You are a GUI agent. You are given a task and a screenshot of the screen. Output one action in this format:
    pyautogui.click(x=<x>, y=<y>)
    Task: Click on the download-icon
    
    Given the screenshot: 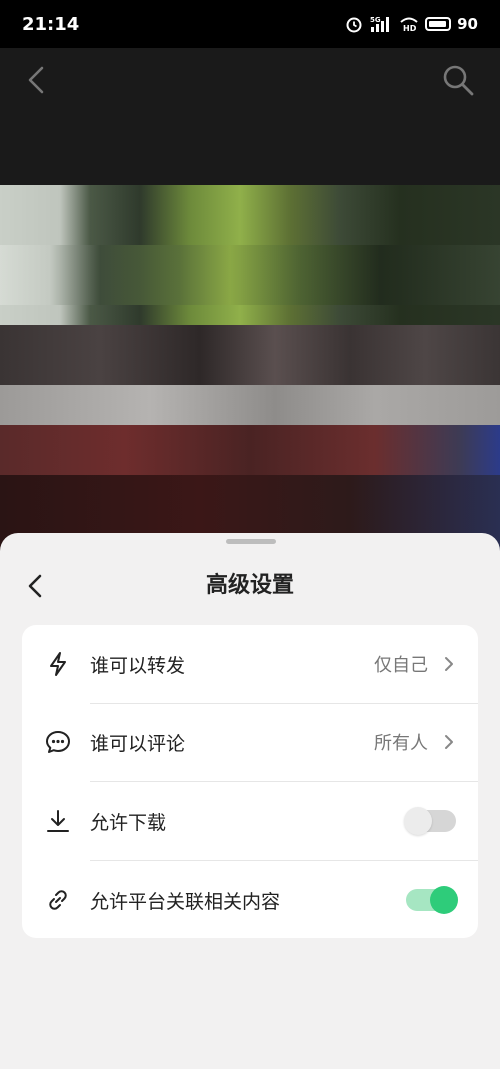 What is the action you would take?
    pyautogui.click(x=58, y=821)
    